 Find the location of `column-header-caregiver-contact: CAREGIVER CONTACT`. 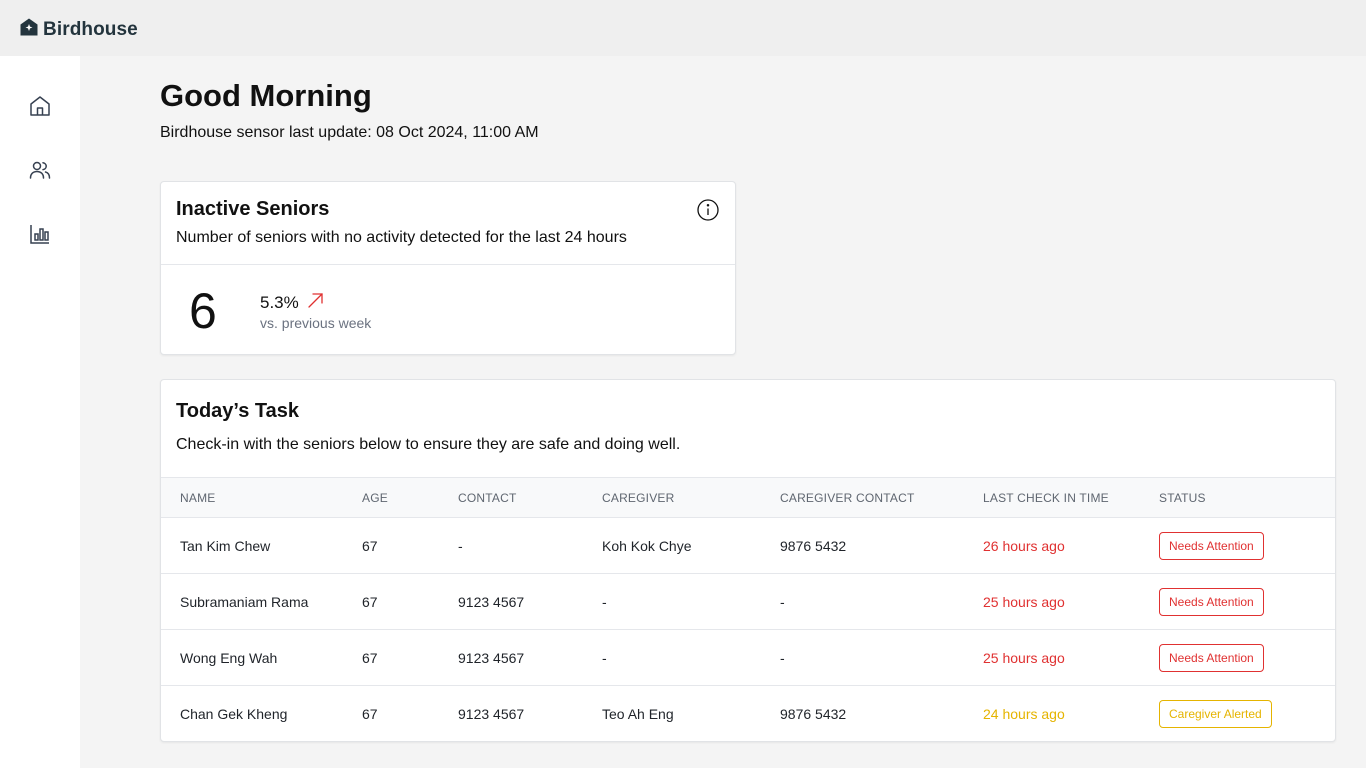

column-header-caregiver-contact: CAREGIVER CONTACT is located at coordinates (881, 497).